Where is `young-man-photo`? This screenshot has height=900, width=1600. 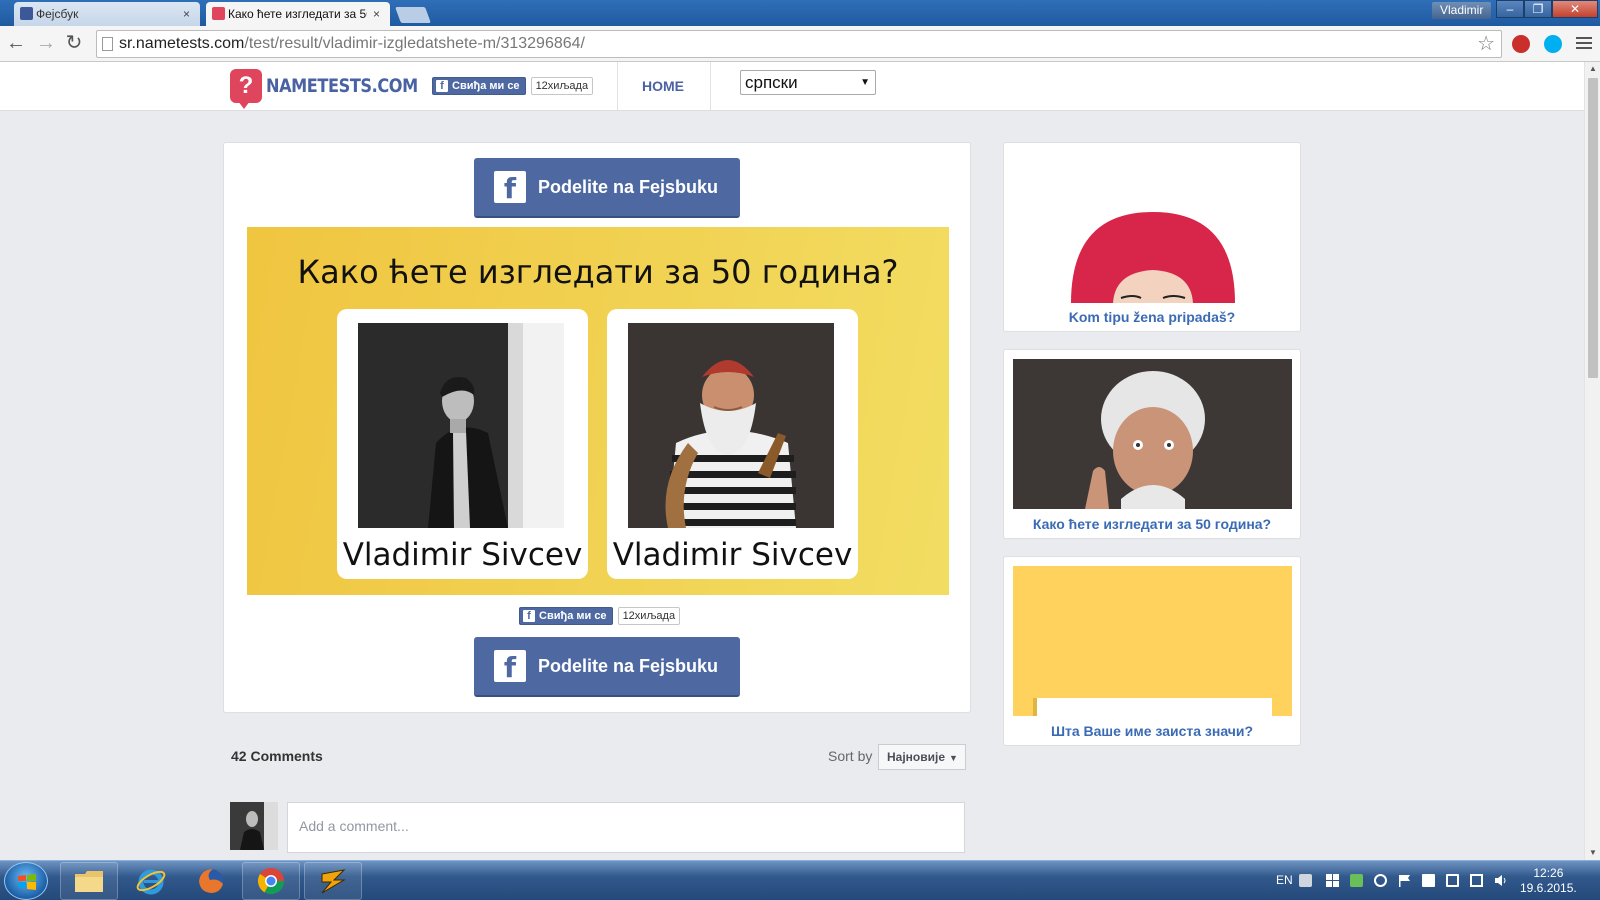 young-man-photo is located at coordinates (461, 425).